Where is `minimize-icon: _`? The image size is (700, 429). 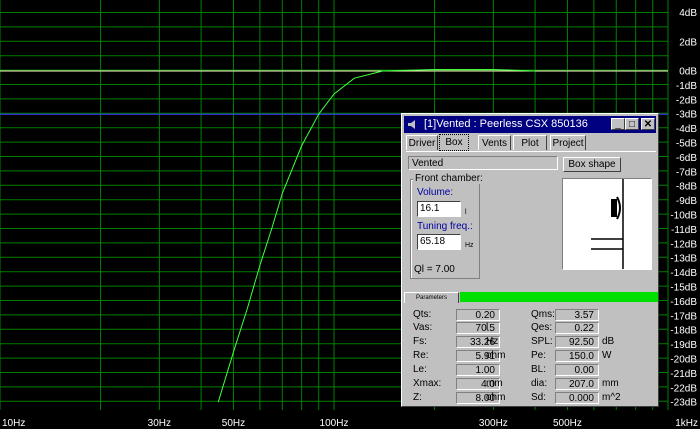 minimize-icon: _ is located at coordinates (618, 124).